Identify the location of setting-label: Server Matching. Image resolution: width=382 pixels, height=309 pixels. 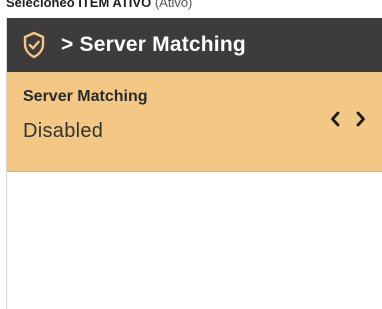
(85, 96).